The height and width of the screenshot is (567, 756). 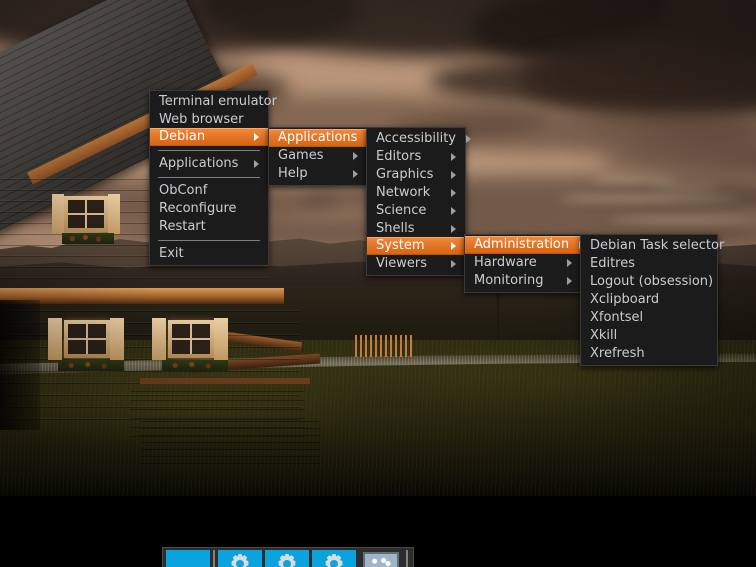 I want to click on menu-item-debian-task-selector: Debian Task selector, so click(x=652, y=246).